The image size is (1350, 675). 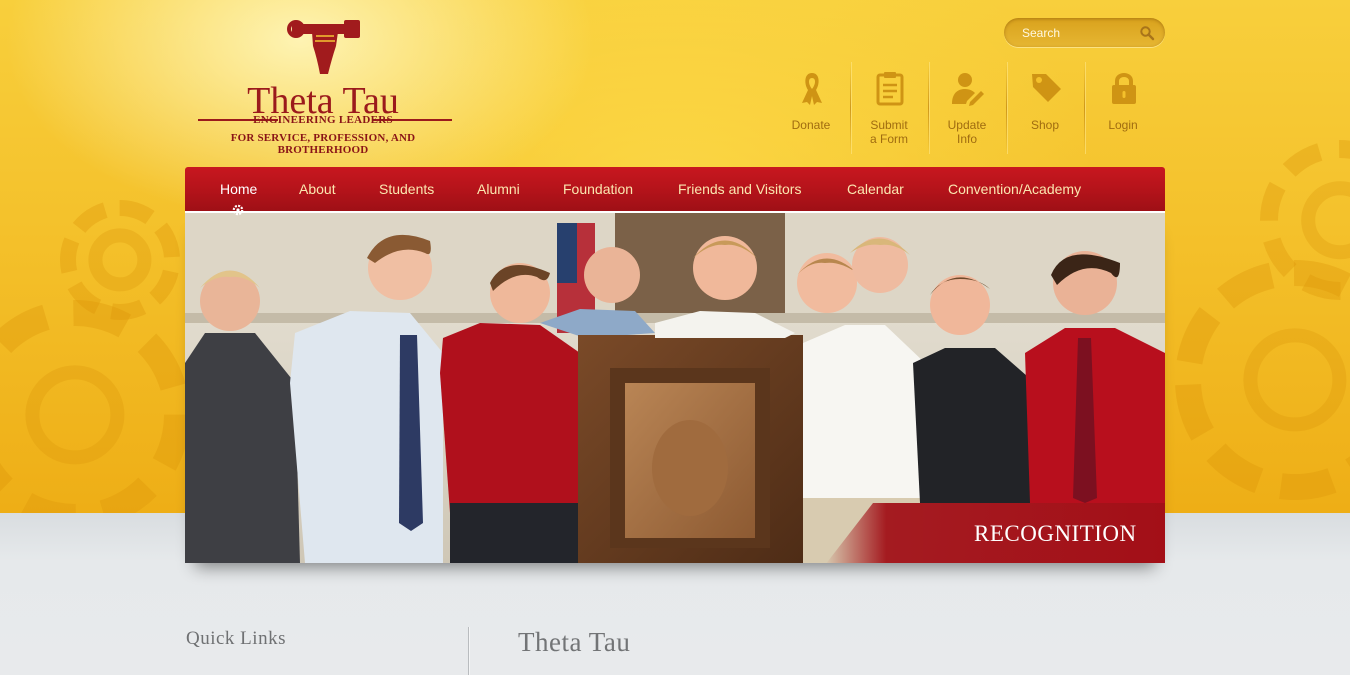 What do you see at coordinates (811, 108) in the screenshot?
I see `donate-link: Donate` at bounding box center [811, 108].